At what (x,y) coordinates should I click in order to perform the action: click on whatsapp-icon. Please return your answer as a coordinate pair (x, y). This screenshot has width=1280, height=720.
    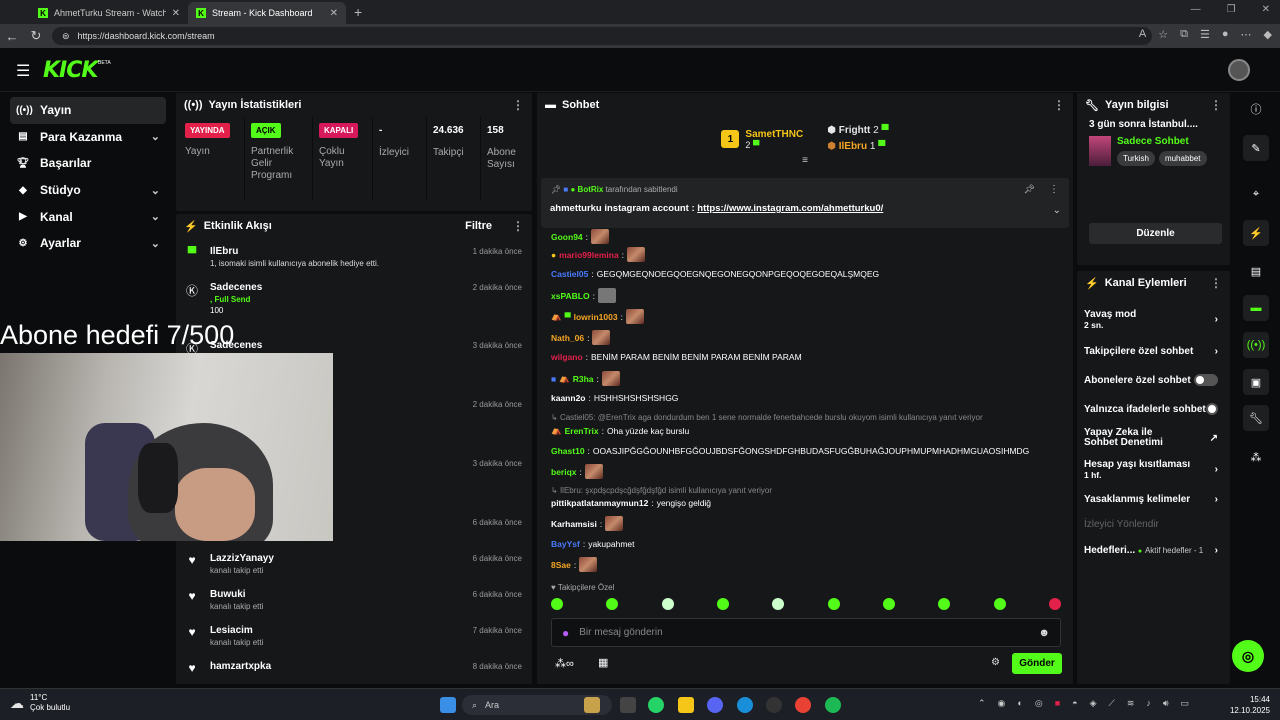
    Looking at the image, I should click on (656, 705).